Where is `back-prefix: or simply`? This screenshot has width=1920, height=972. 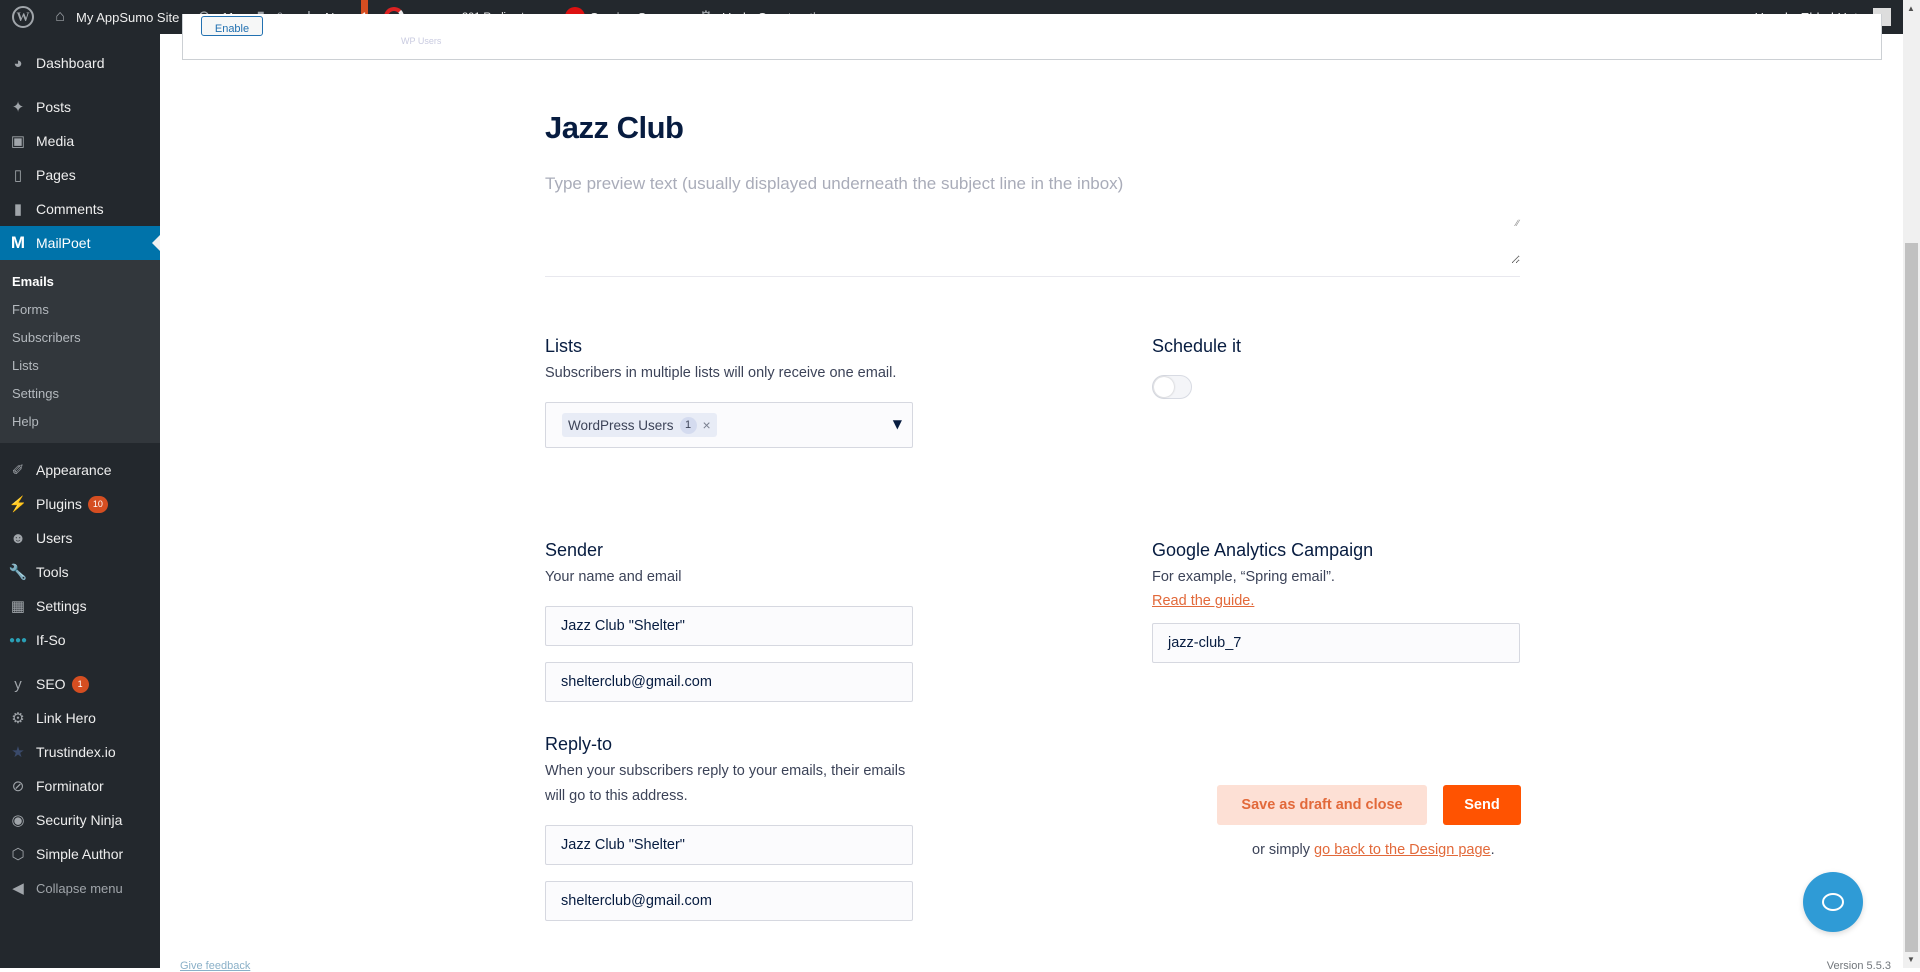 back-prefix: or simply is located at coordinates (1283, 850).